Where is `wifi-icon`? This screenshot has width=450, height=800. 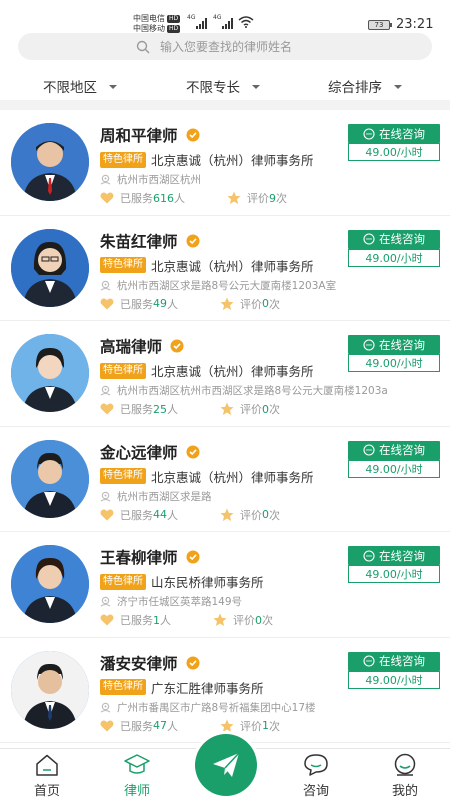
wifi-icon is located at coordinates (246, 22).